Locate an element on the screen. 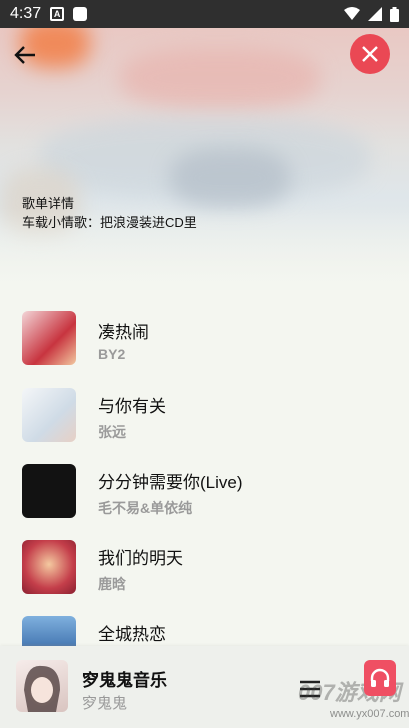 The image size is (409, 728). close-icon is located at coordinates (370, 54).